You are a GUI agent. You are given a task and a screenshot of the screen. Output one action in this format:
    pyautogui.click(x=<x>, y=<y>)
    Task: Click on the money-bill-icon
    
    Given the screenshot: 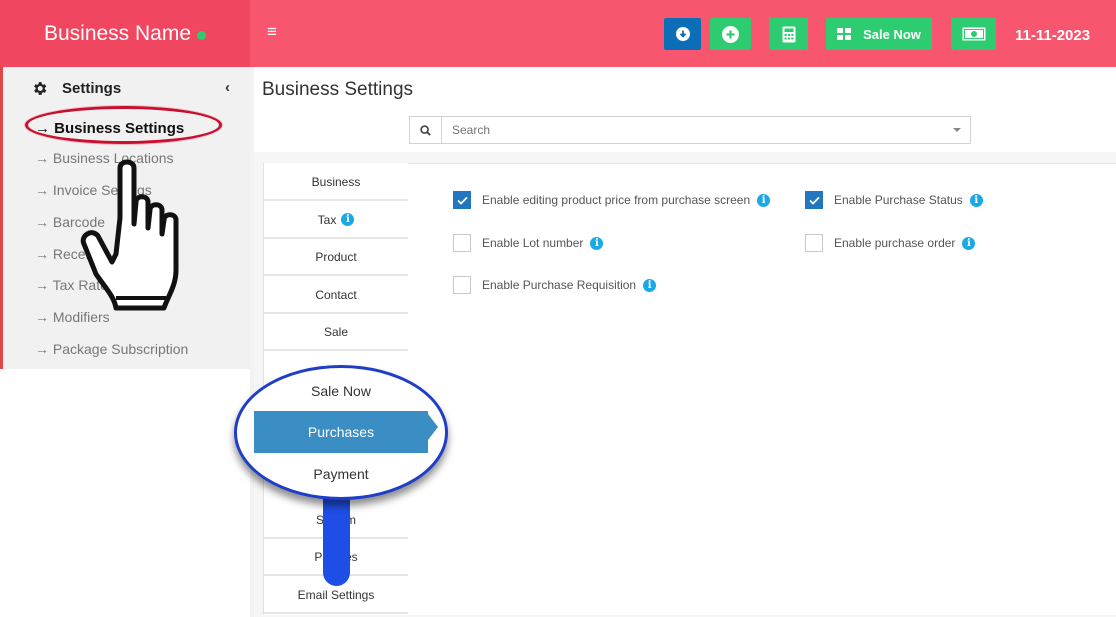 What is the action you would take?
    pyautogui.click(x=973, y=34)
    